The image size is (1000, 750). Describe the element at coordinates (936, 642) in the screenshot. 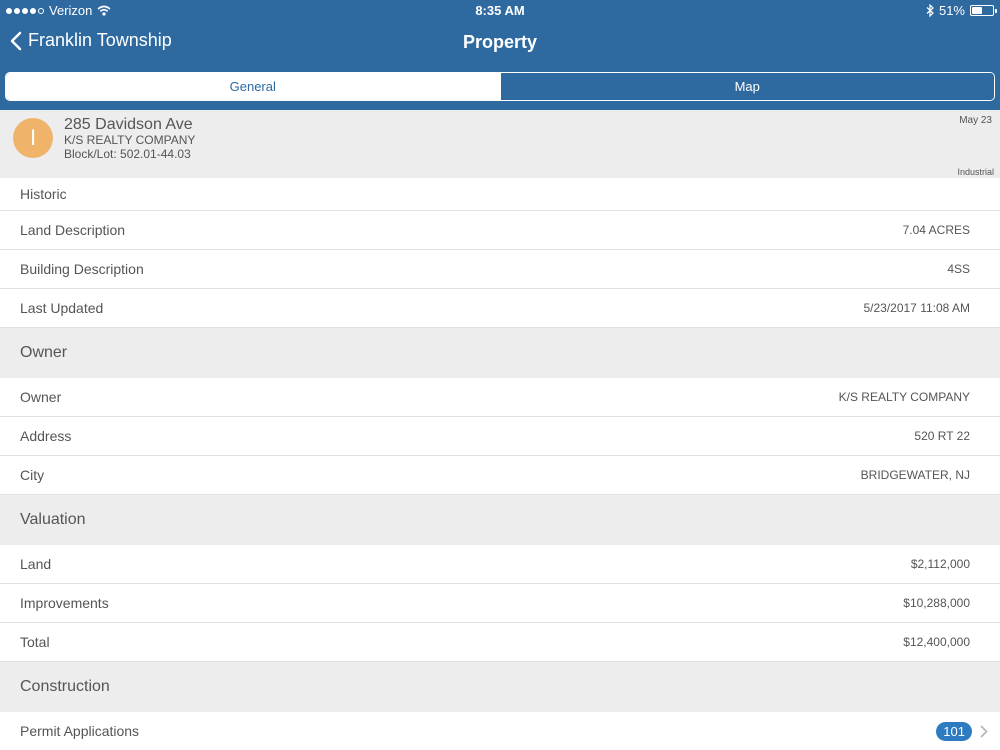

I see `row-value: $12,400,000` at that location.